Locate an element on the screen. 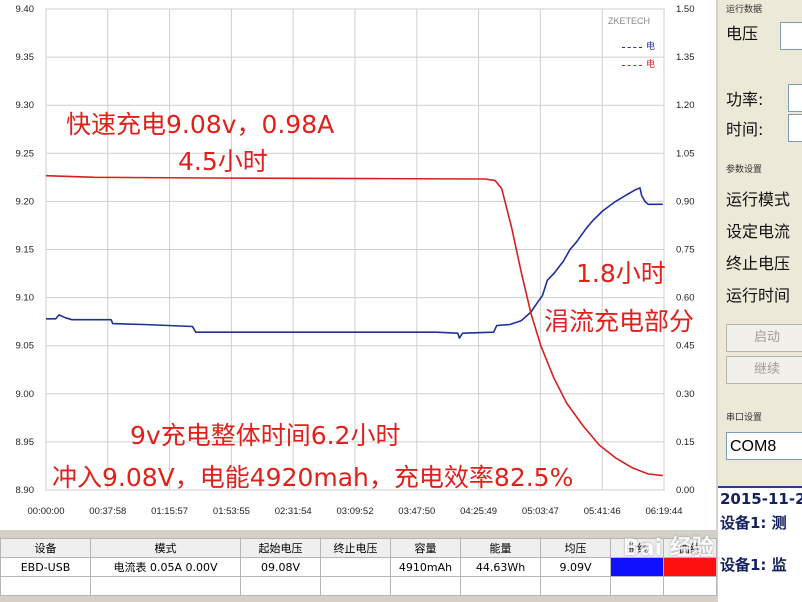 This screenshot has height=602, width=802. voltage-readout is located at coordinates (791, 36).